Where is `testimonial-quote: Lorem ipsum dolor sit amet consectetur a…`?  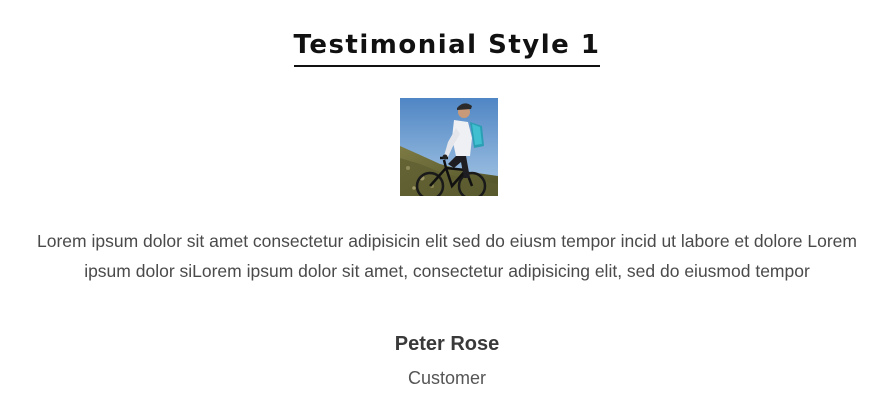 testimonial-quote: Lorem ipsum dolor sit amet consectetur a… is located at coordinates (447, 256).